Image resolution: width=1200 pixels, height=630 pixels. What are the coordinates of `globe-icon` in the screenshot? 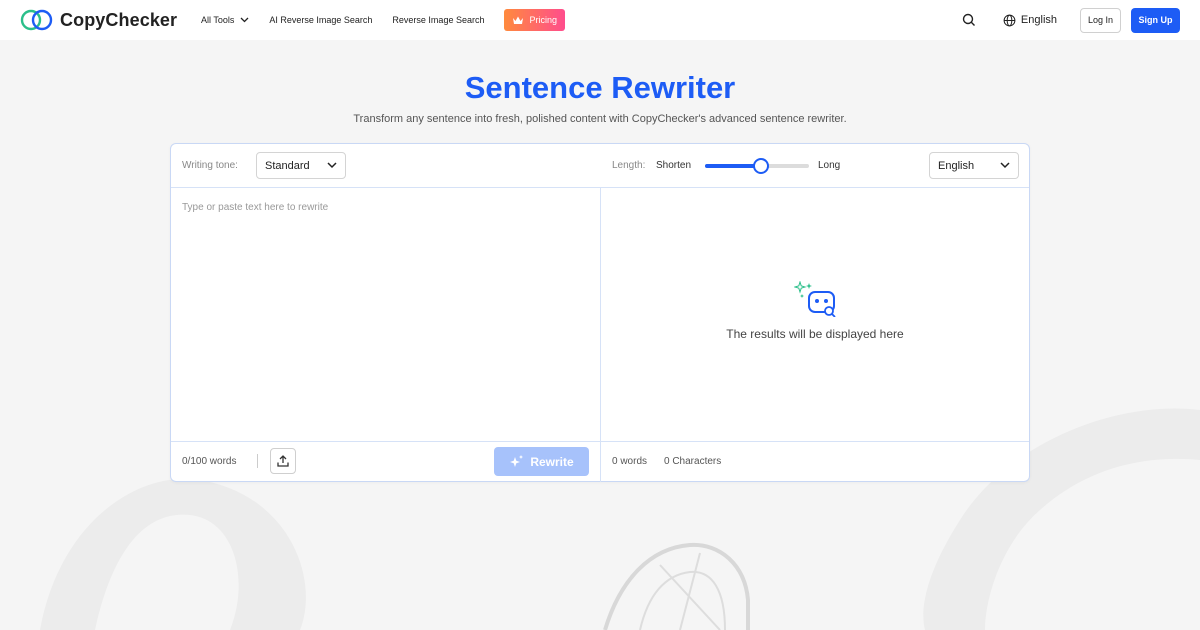 It's located at (1009, 20).